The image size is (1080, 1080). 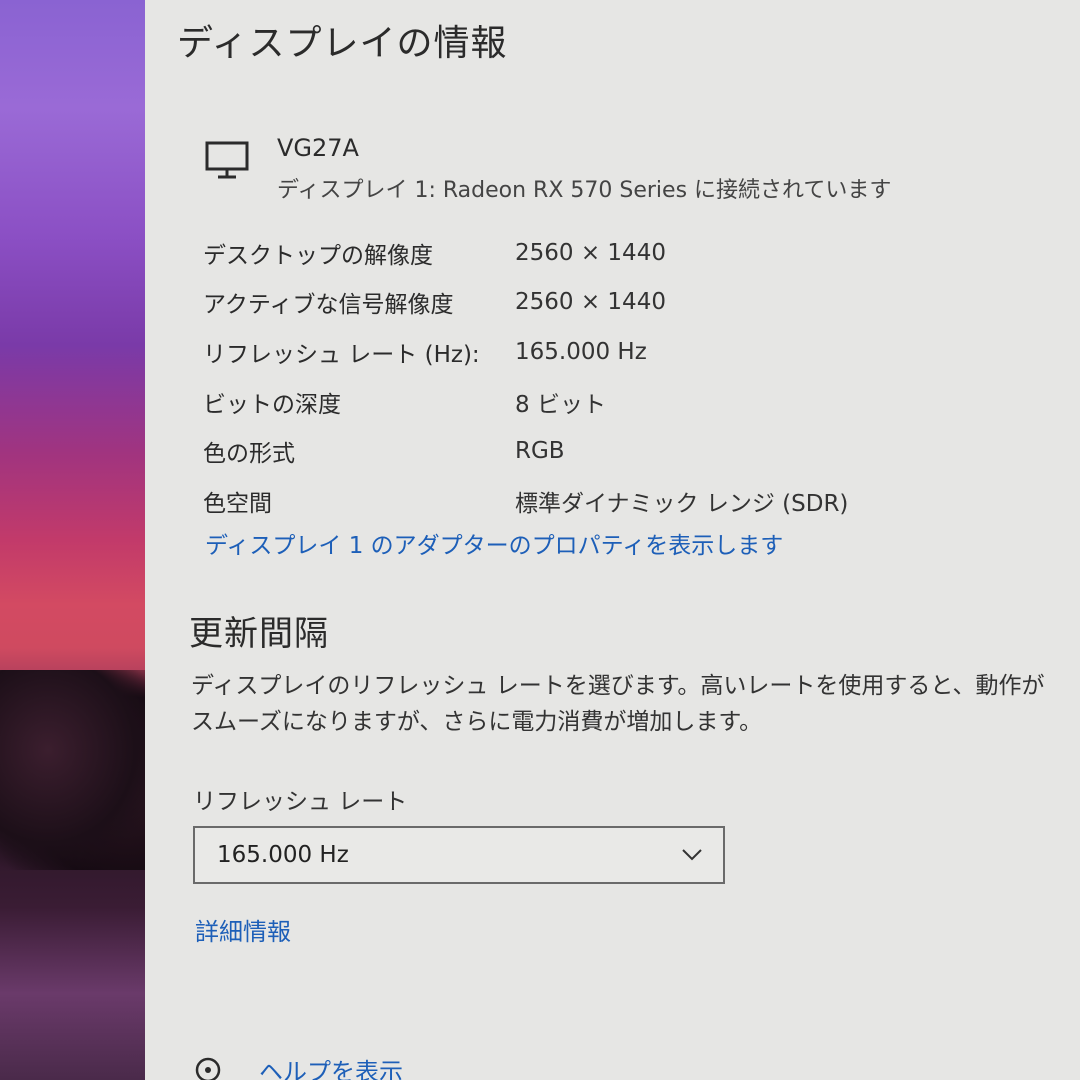 I want to click on info-row-desktop-resolution: デスクトップの解像度 2560 × 1440, so click(x=613, y=253).